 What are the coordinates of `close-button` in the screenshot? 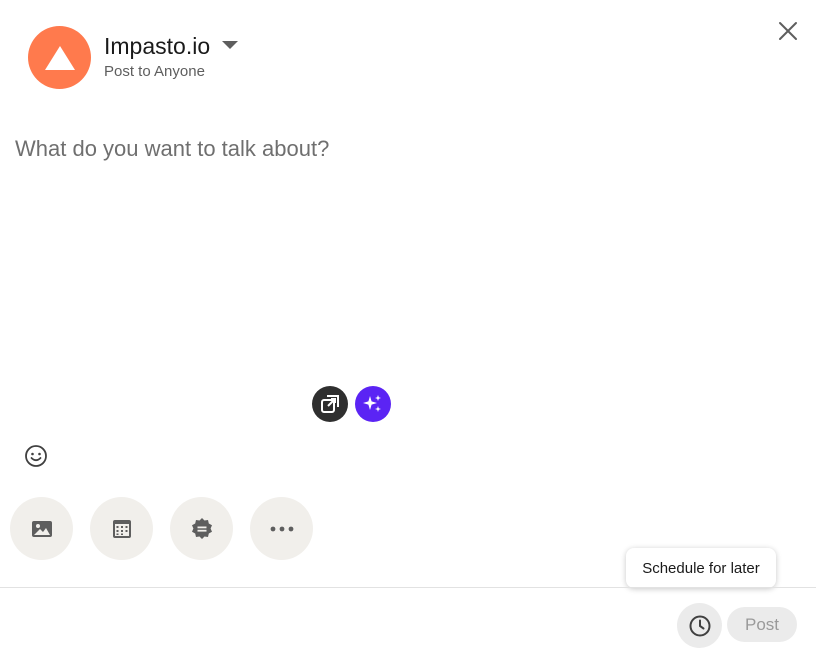 It's located at (788, 31).